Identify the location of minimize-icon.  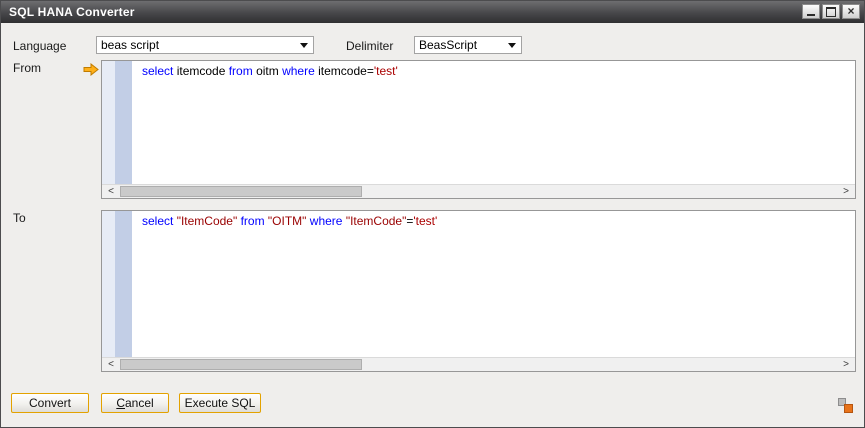
(811, 15).